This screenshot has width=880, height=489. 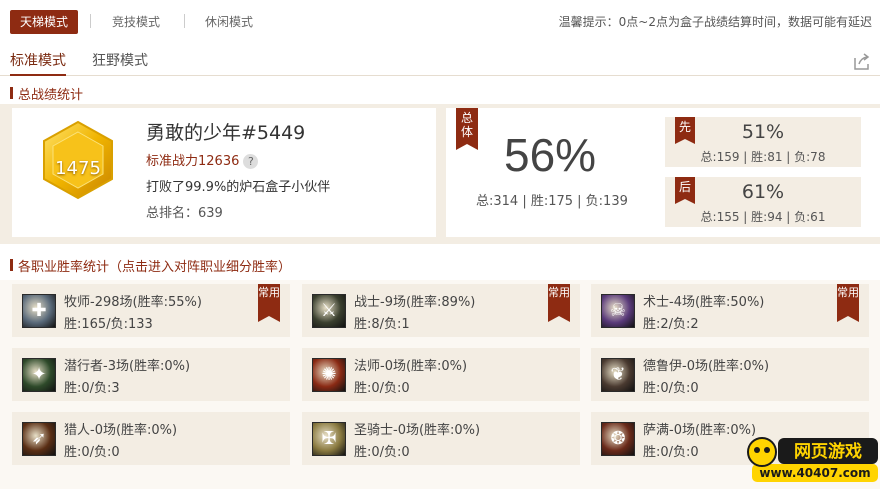 I want to click on tab-ladder-mode: 天梯模式, so click(x=44, y=22).